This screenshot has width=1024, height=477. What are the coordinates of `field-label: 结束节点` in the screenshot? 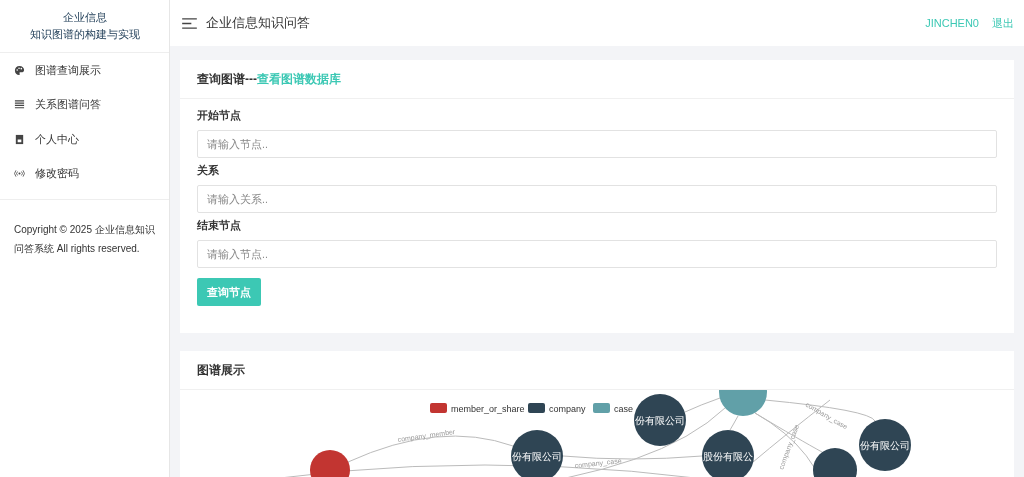 It's located at (219, 226).